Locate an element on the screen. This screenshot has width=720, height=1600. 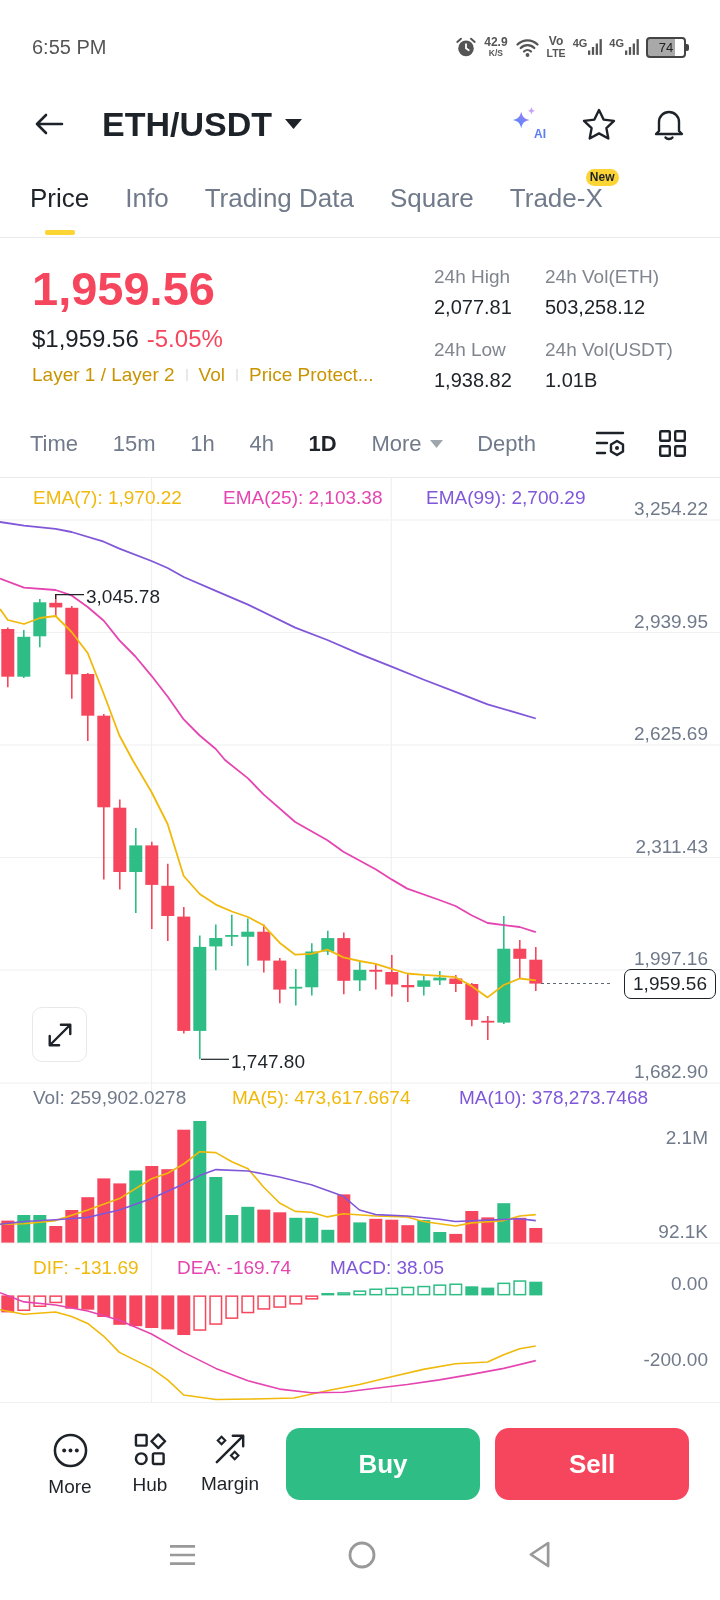
macd-axis-label: 0.00 is located at coordinates (689, 1283).